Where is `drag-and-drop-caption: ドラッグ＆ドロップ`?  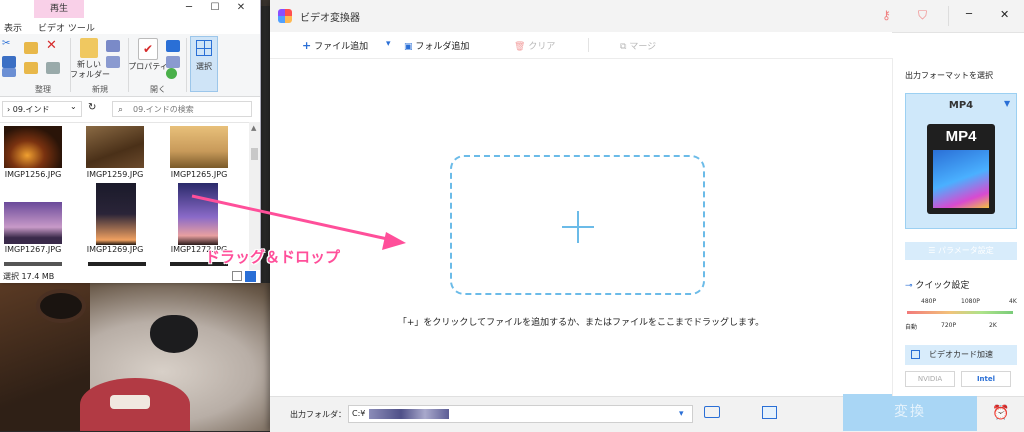 drag-and-drop-caption: ドラッグ＆ドロップ is located at coordinates (273, 257).